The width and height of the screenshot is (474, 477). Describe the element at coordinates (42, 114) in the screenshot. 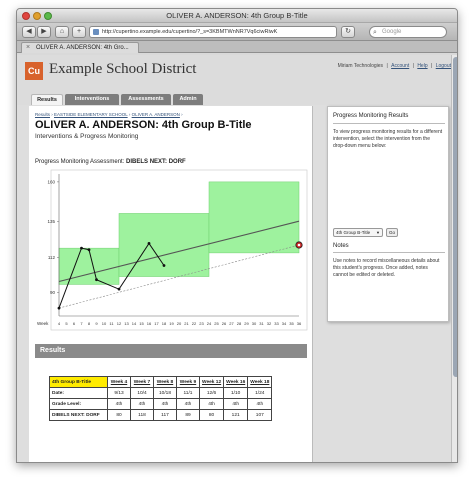

I see `breadcrumb-results: Results` at that location.